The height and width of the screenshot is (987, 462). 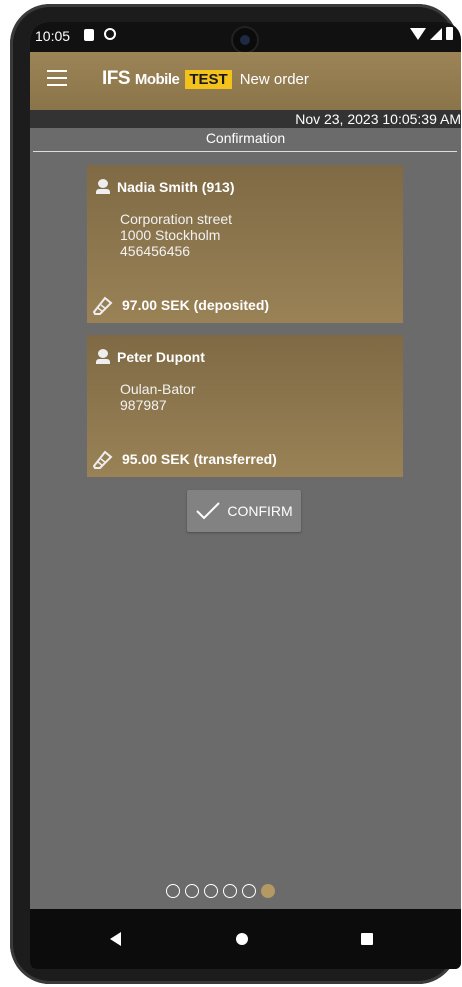 I want to click on home-icon, so click(x=242, y=939).